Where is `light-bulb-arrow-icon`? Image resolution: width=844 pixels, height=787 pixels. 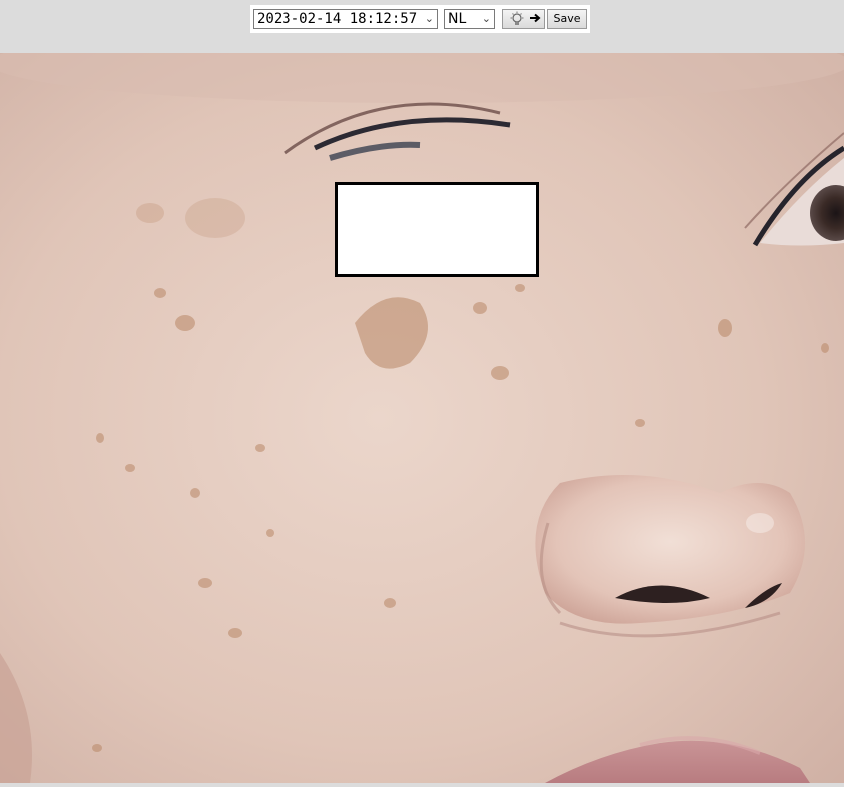 light-bulb-arrow-icon is located at coordinates (525, 18).